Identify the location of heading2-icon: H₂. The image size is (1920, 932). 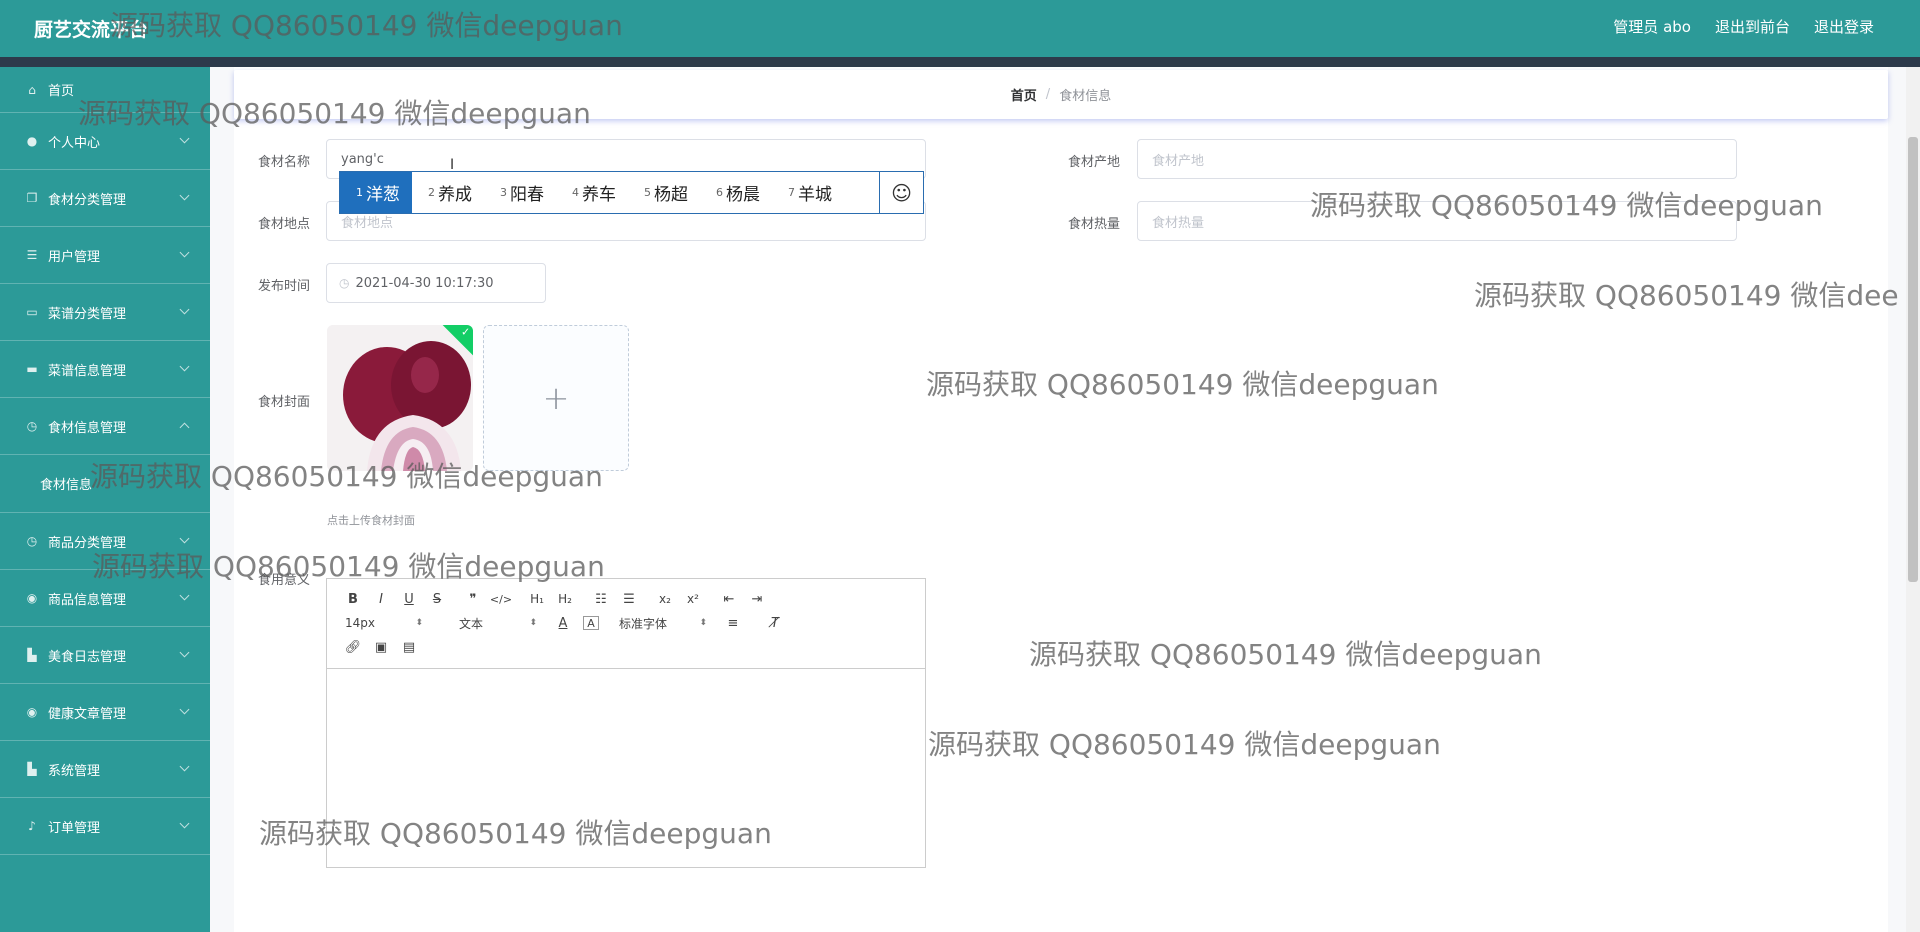
(565, 599).